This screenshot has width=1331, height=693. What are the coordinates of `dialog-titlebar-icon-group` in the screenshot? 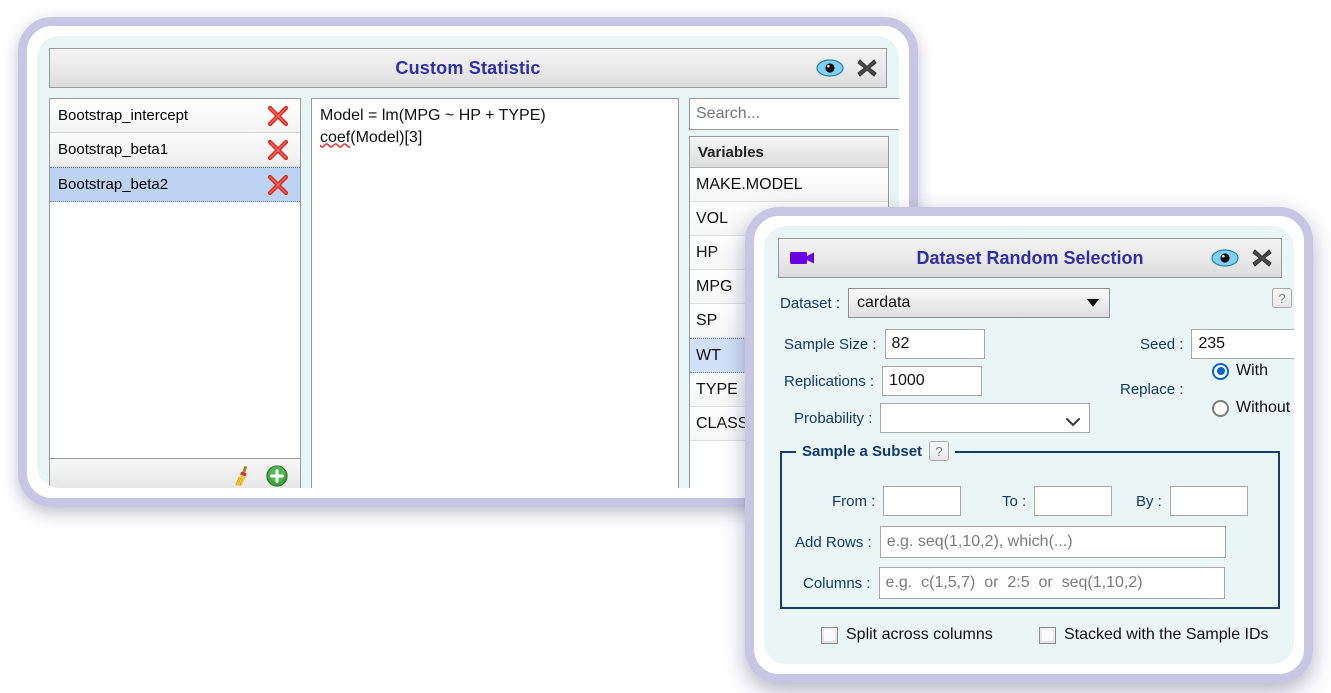 It's located at (1242, 258).